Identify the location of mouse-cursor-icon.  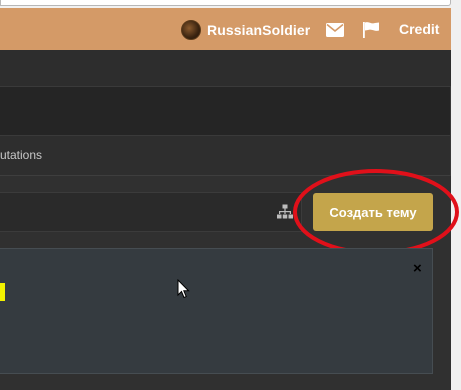
(183, 289).